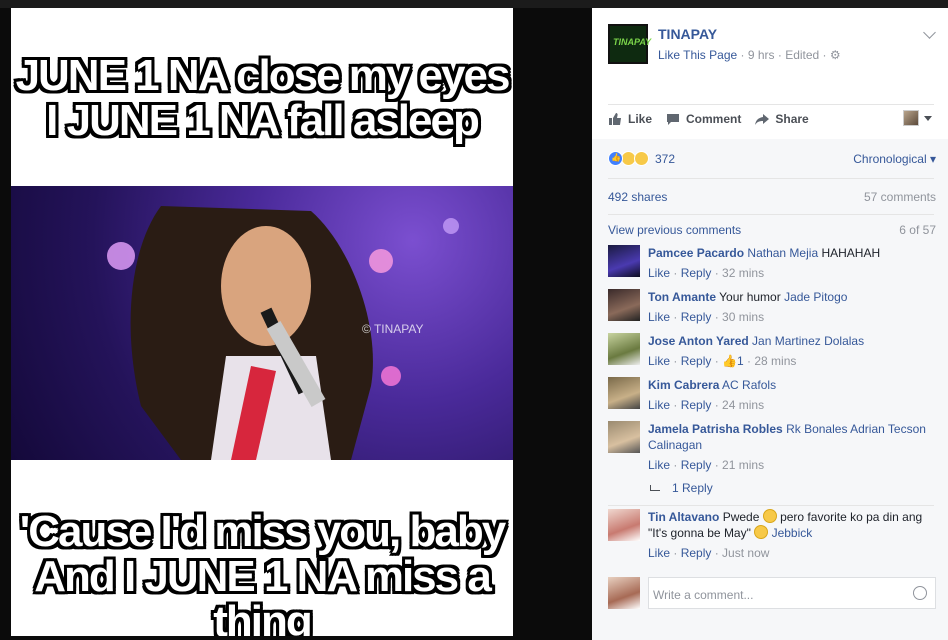  I want to click on comment-time: · Just now, so click(742, 553).